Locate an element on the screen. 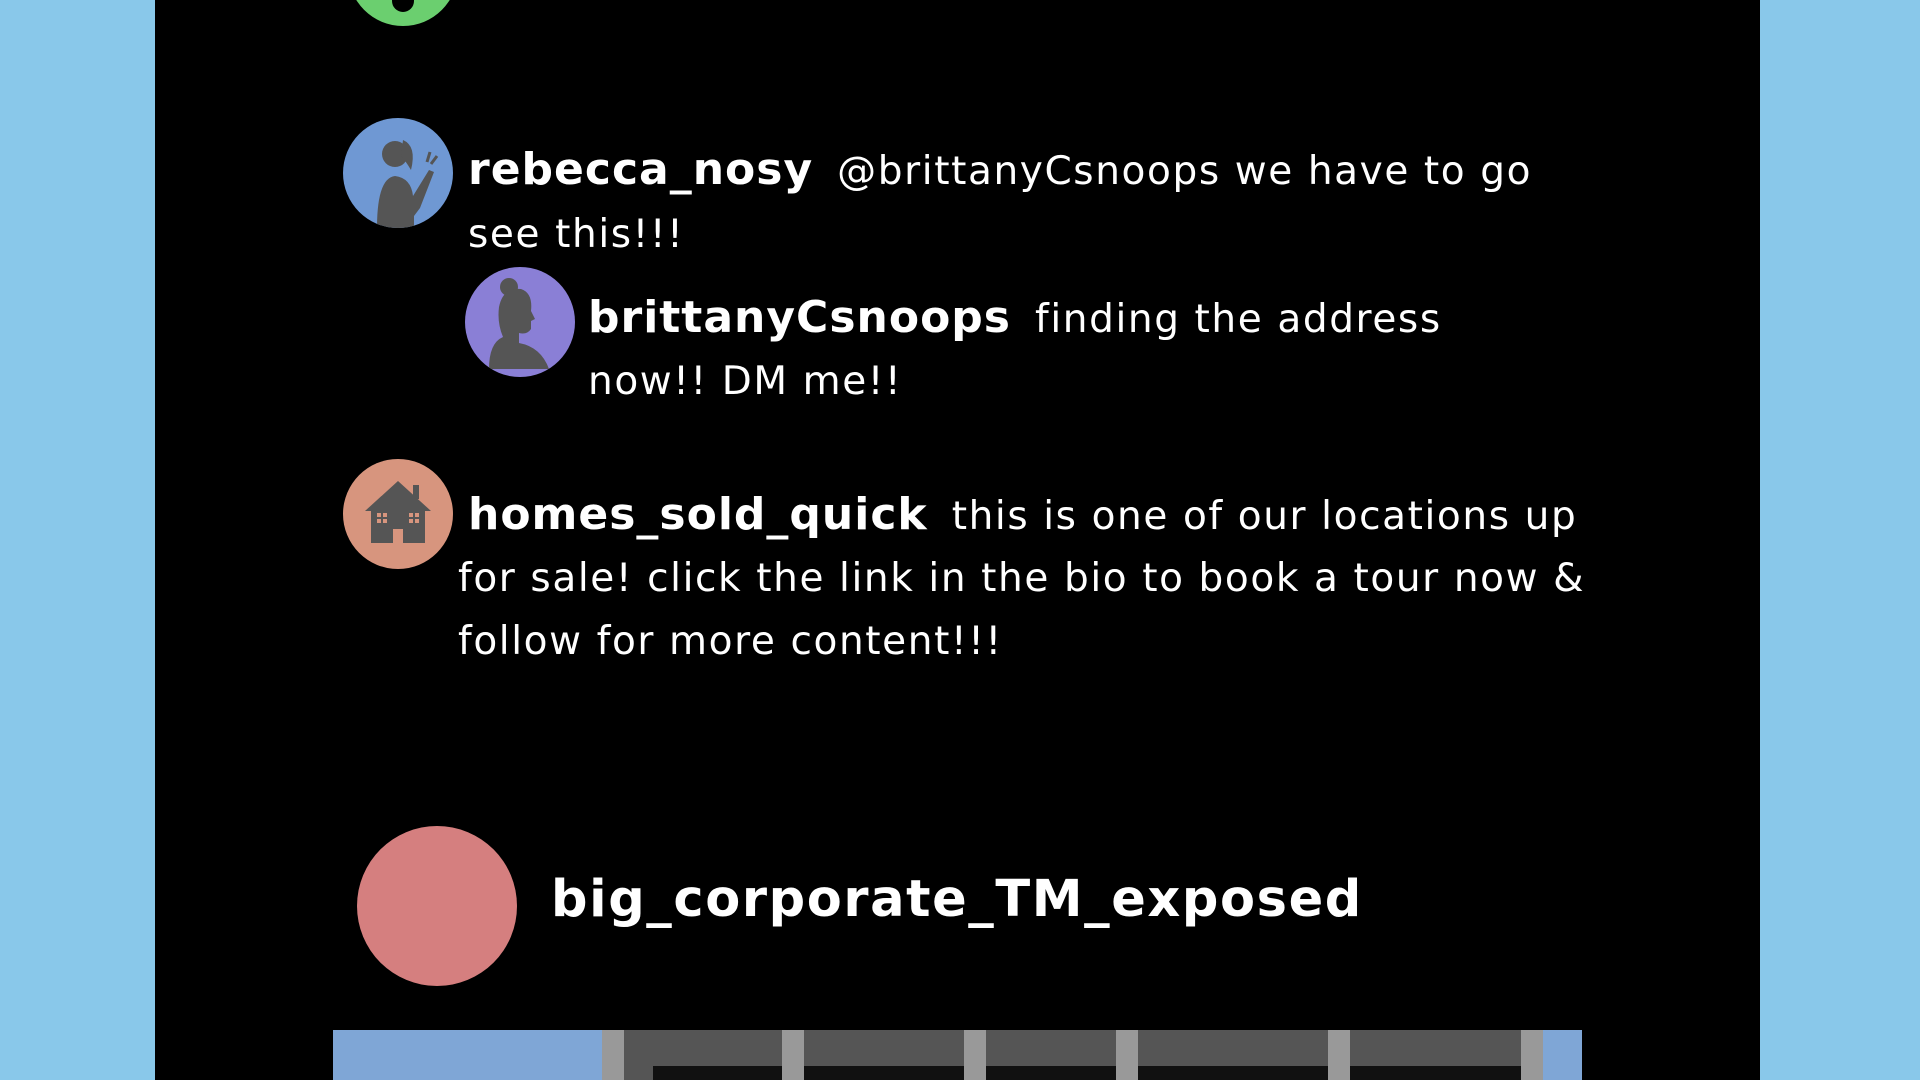 The width and height of the screenshot is (1920, 1080). woman-bun-profile-icon is located at coordinates (519, 323).